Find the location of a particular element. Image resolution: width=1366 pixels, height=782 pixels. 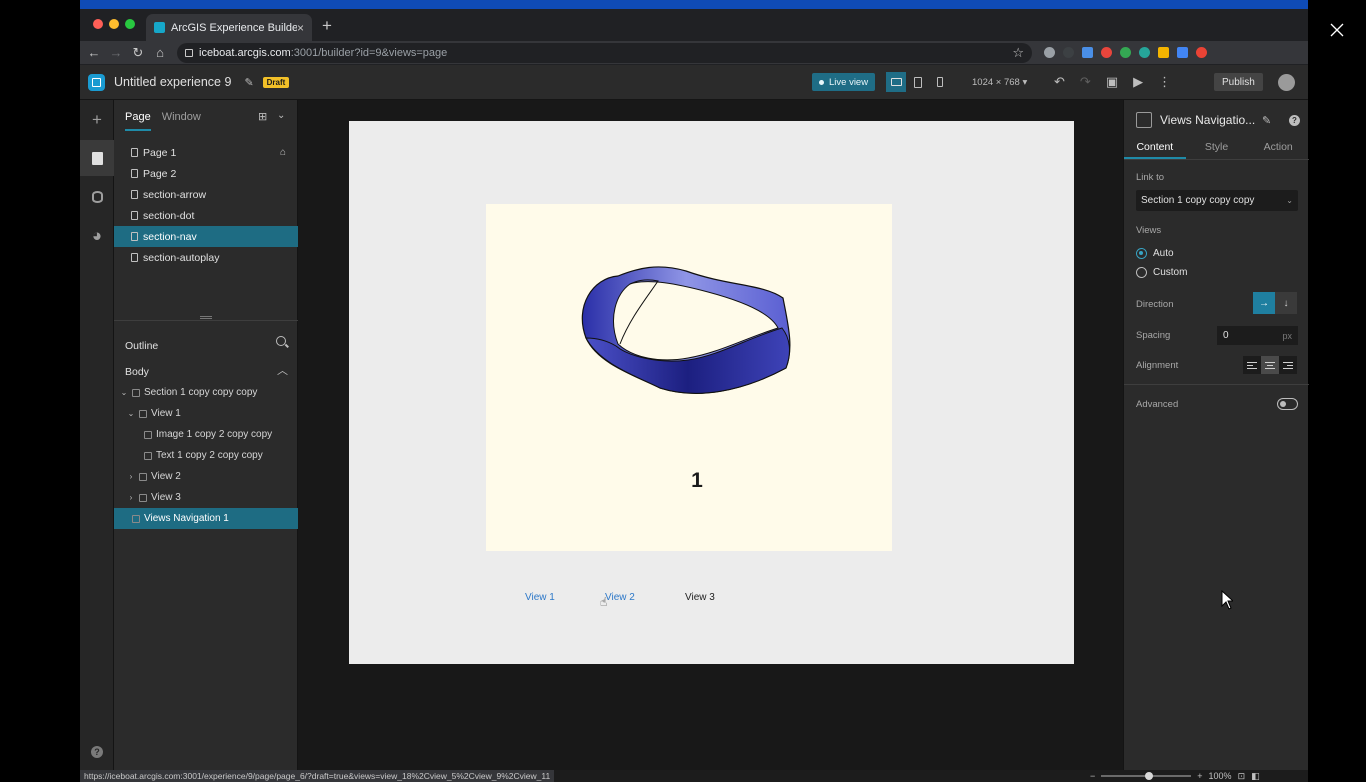

tablet-device-button is located at coordinates (918, 82).